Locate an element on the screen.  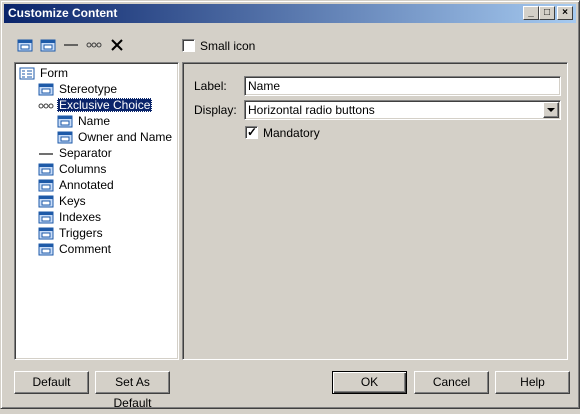
maximize-button: □ is located at coordinates (547, 13).